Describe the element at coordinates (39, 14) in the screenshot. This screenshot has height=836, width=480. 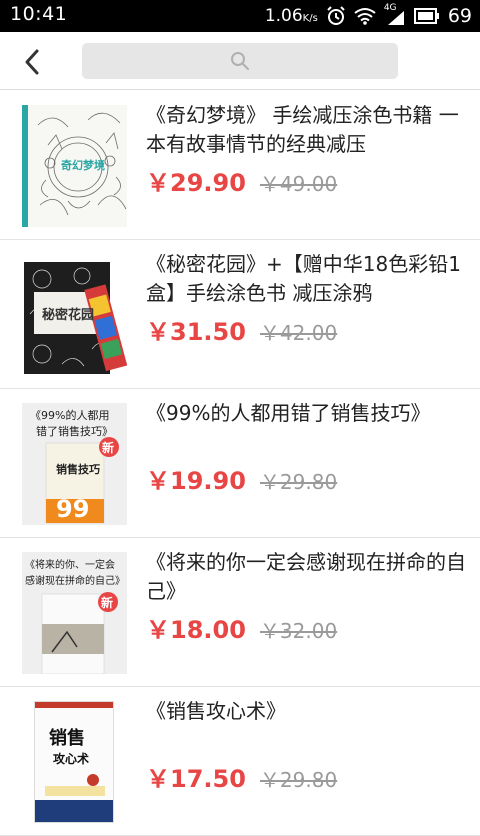
I see `status-time: 10:41` at that location.